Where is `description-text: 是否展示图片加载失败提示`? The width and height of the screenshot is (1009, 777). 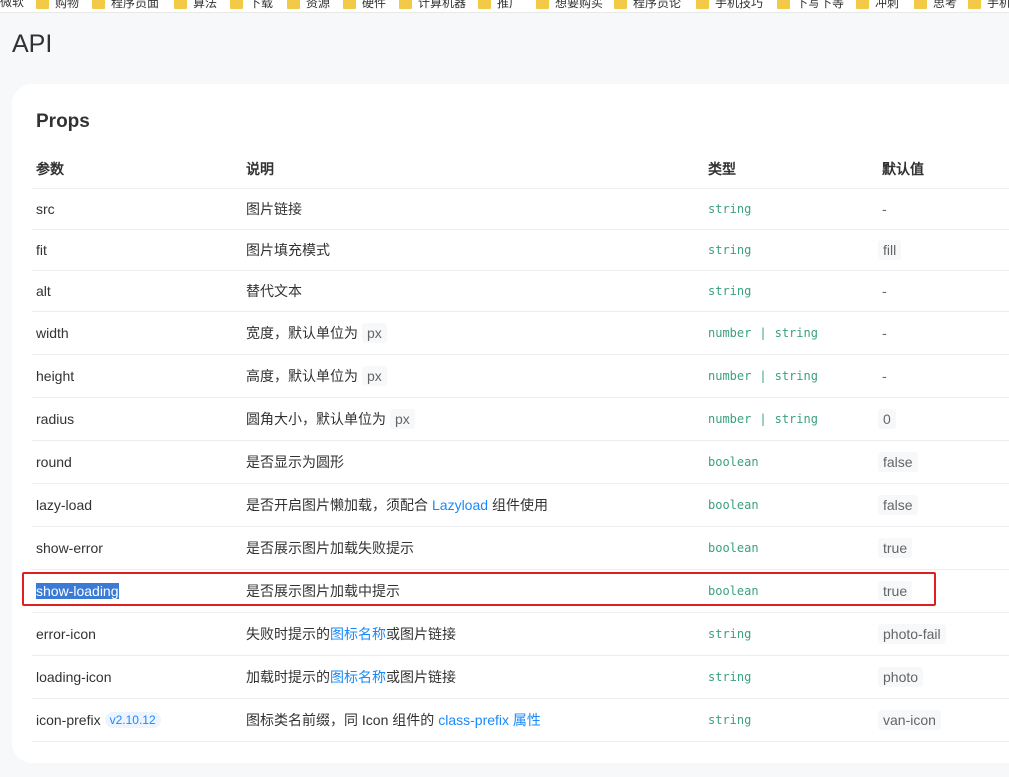
description-text: 是否展示图片加载失败提示 is located at coordinates (330, 547).